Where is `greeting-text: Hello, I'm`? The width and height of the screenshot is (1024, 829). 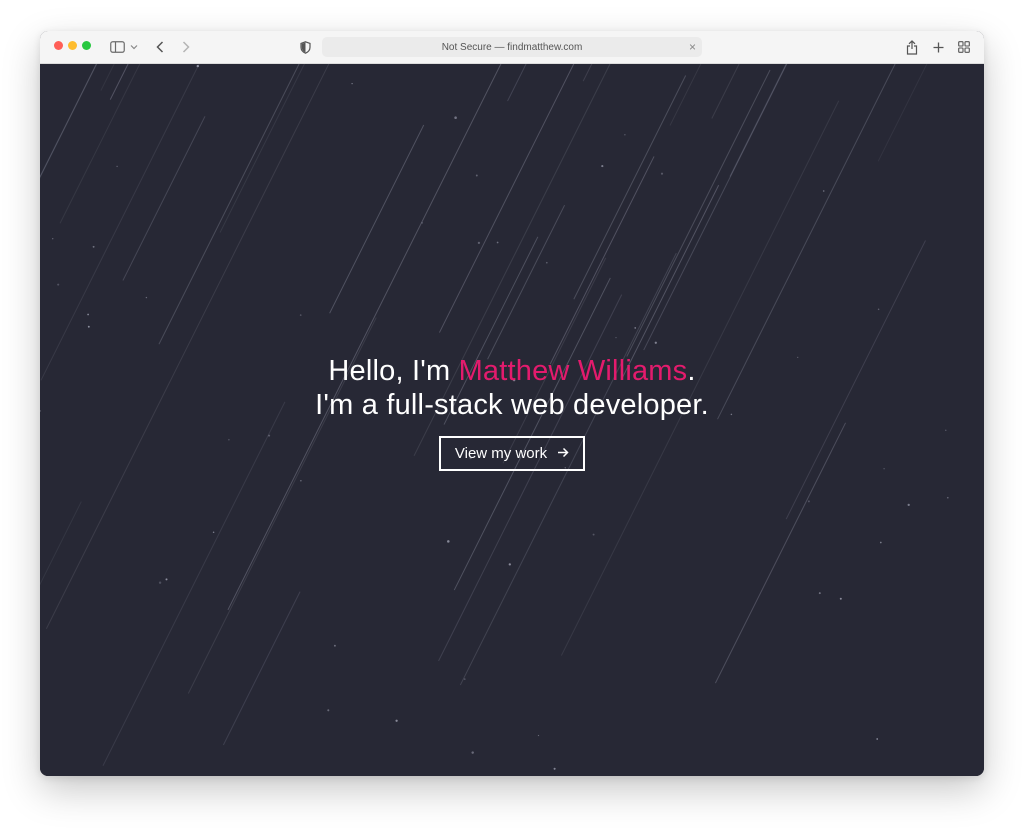 greeting-text: Hello, I'm is located at coordinates (393, 371).